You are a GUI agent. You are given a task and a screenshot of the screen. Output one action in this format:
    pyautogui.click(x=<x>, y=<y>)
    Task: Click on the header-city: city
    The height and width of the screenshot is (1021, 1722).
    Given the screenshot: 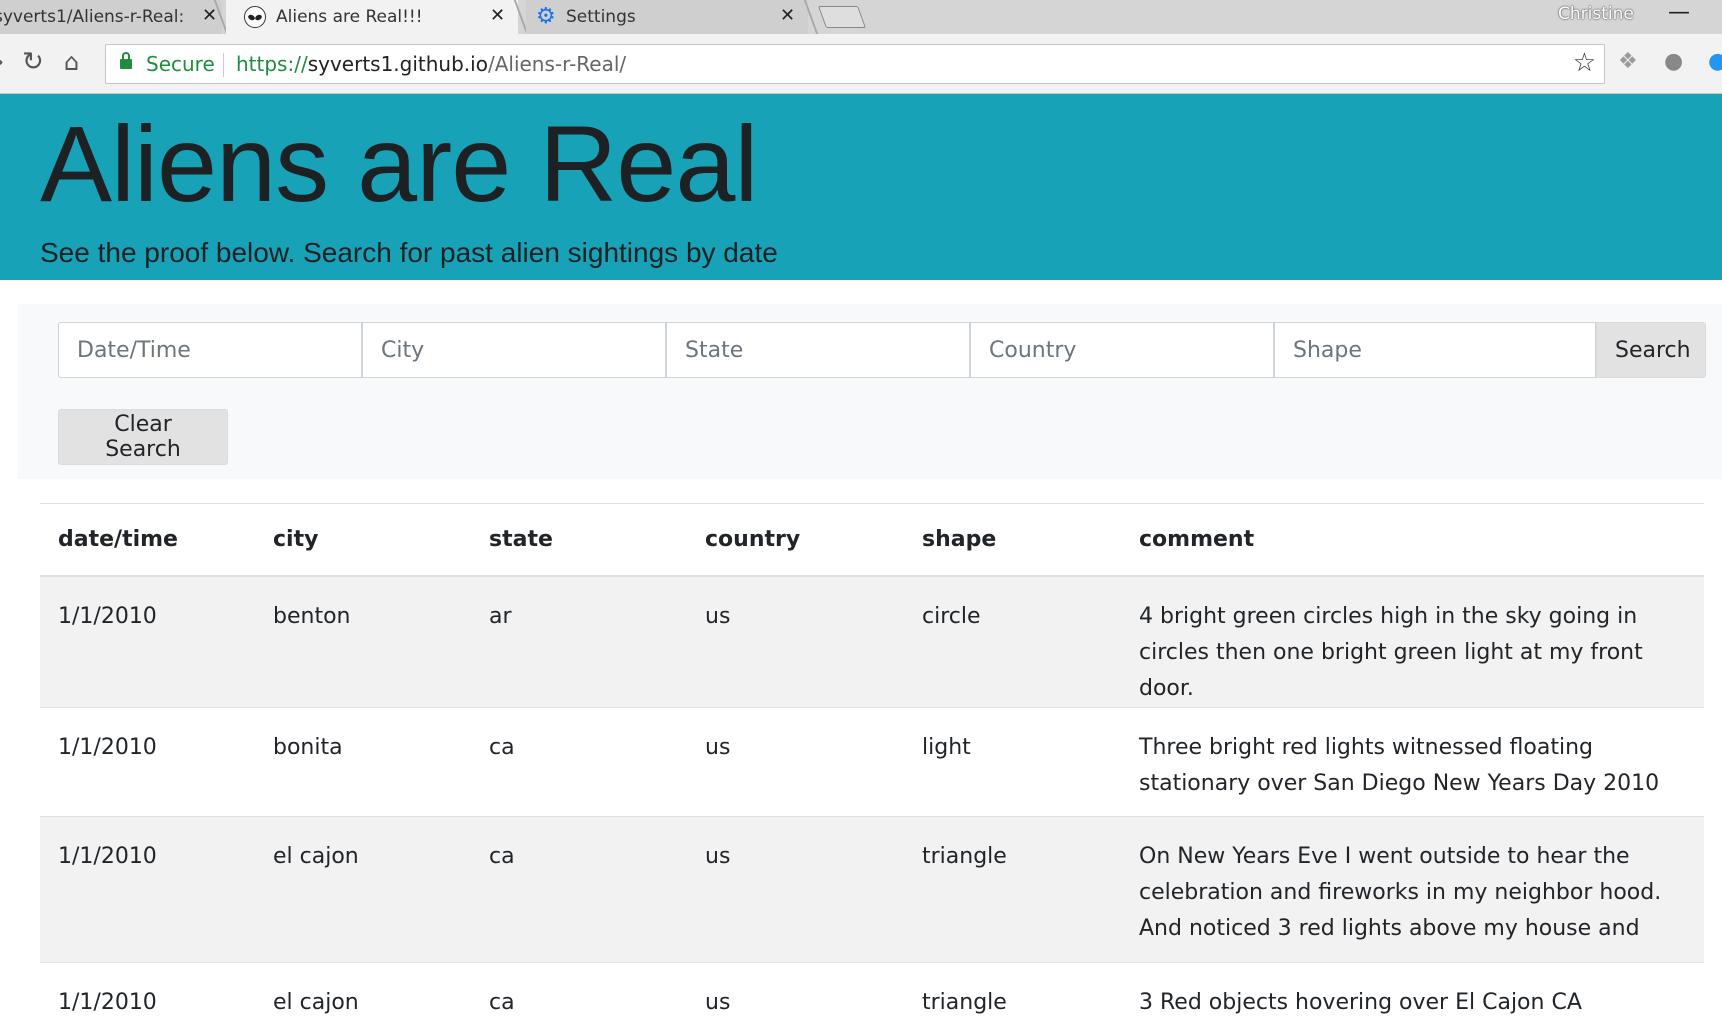 What is the action you would take?
    pyautogui.click(x=363, y=540)
    